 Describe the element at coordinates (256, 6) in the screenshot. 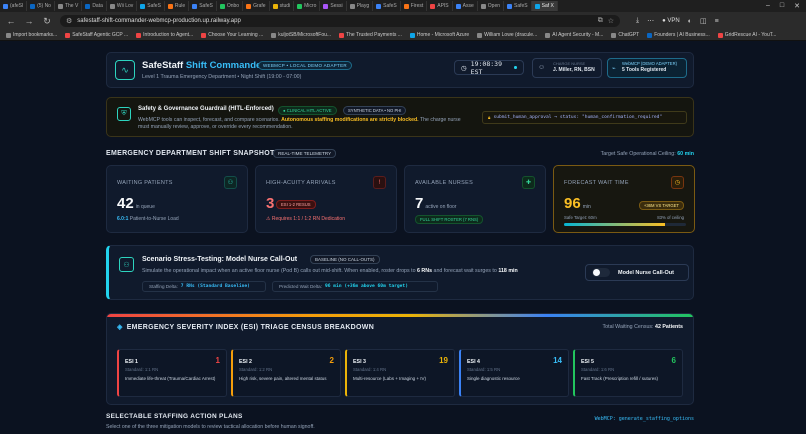

I see `browser-tab: Grafe` at that location.